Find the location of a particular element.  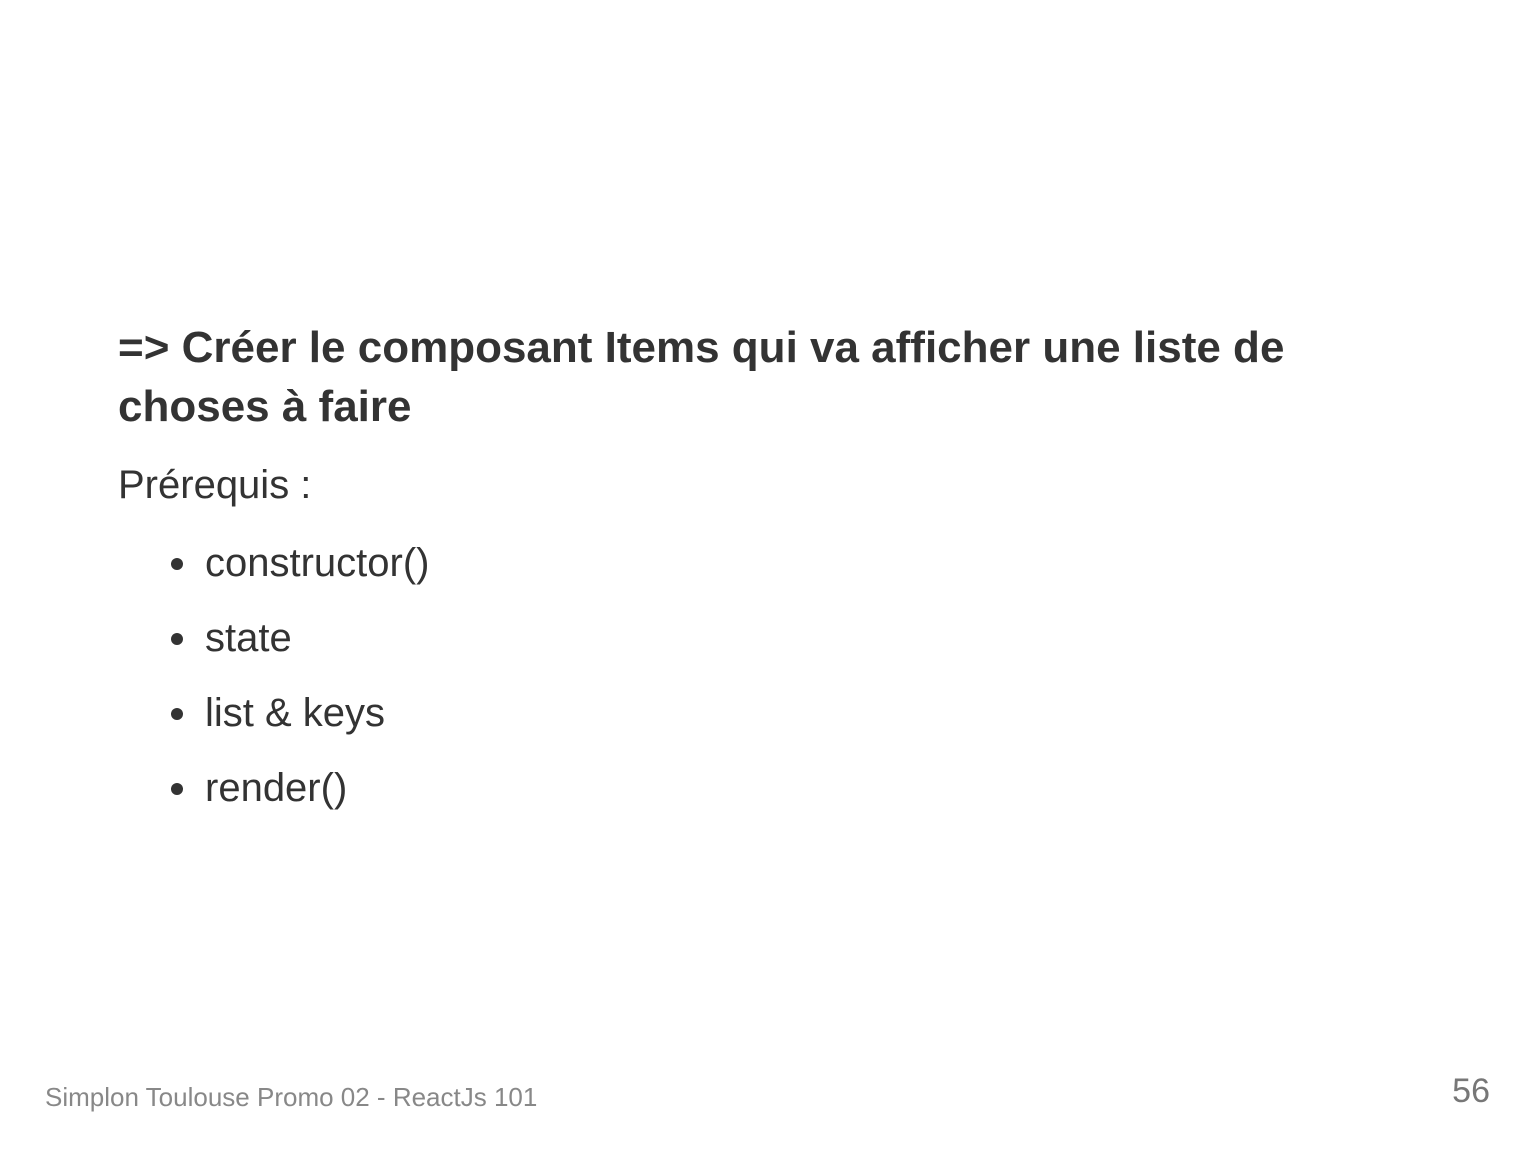

list-item: state is located at coordinates (768, 638).